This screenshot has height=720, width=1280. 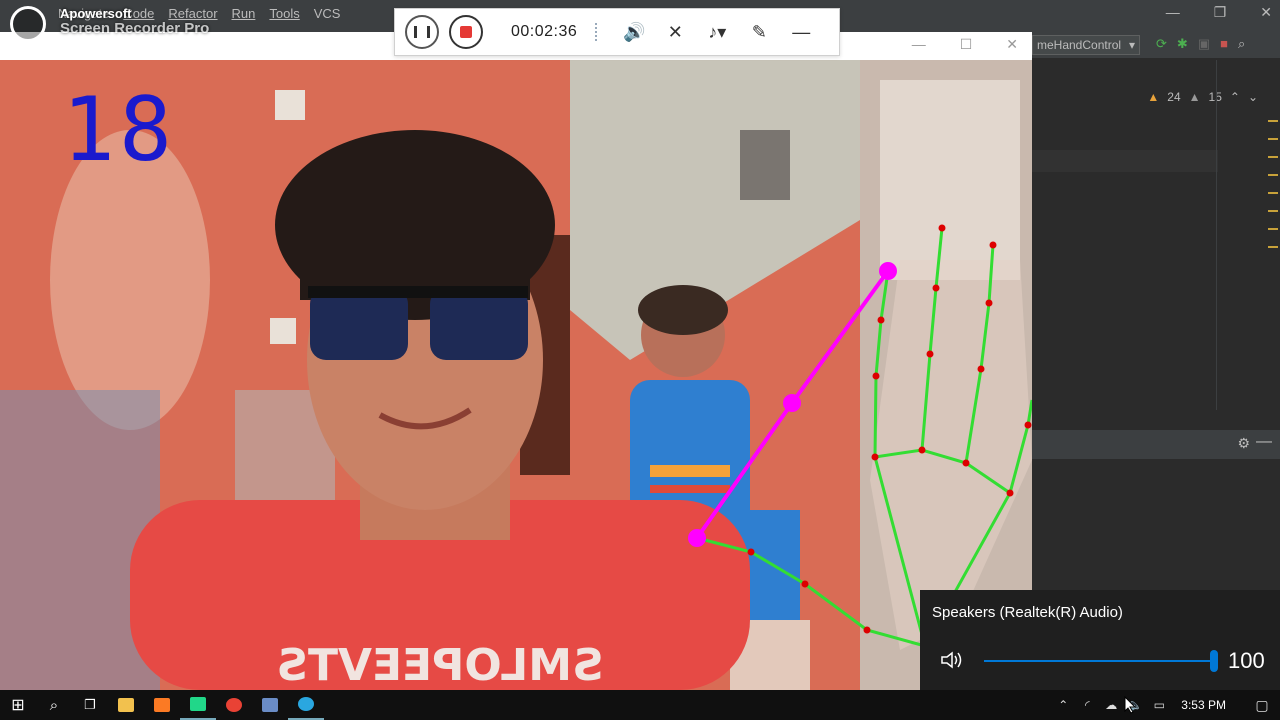 I want to click on recorder-watermark: Apowersoft Screen Recorder Pro, so click(x=154, y=23).